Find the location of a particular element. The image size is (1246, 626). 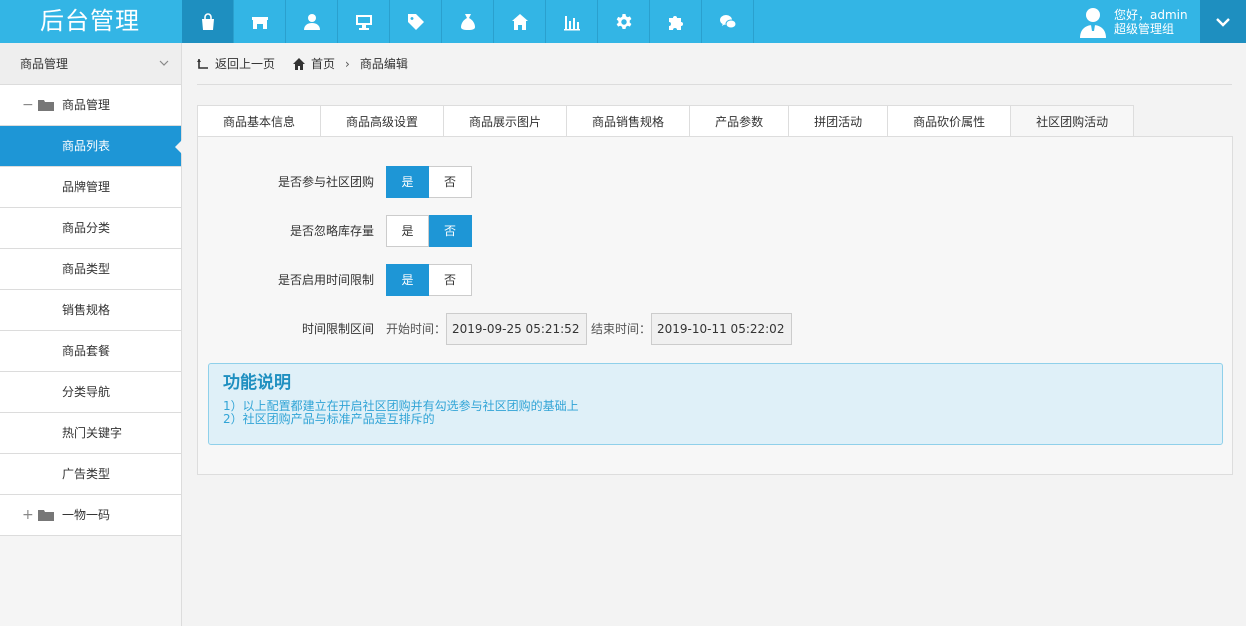

start-time-input: 2019-09-25 05:21:52 is located at coordinates (516, 329).